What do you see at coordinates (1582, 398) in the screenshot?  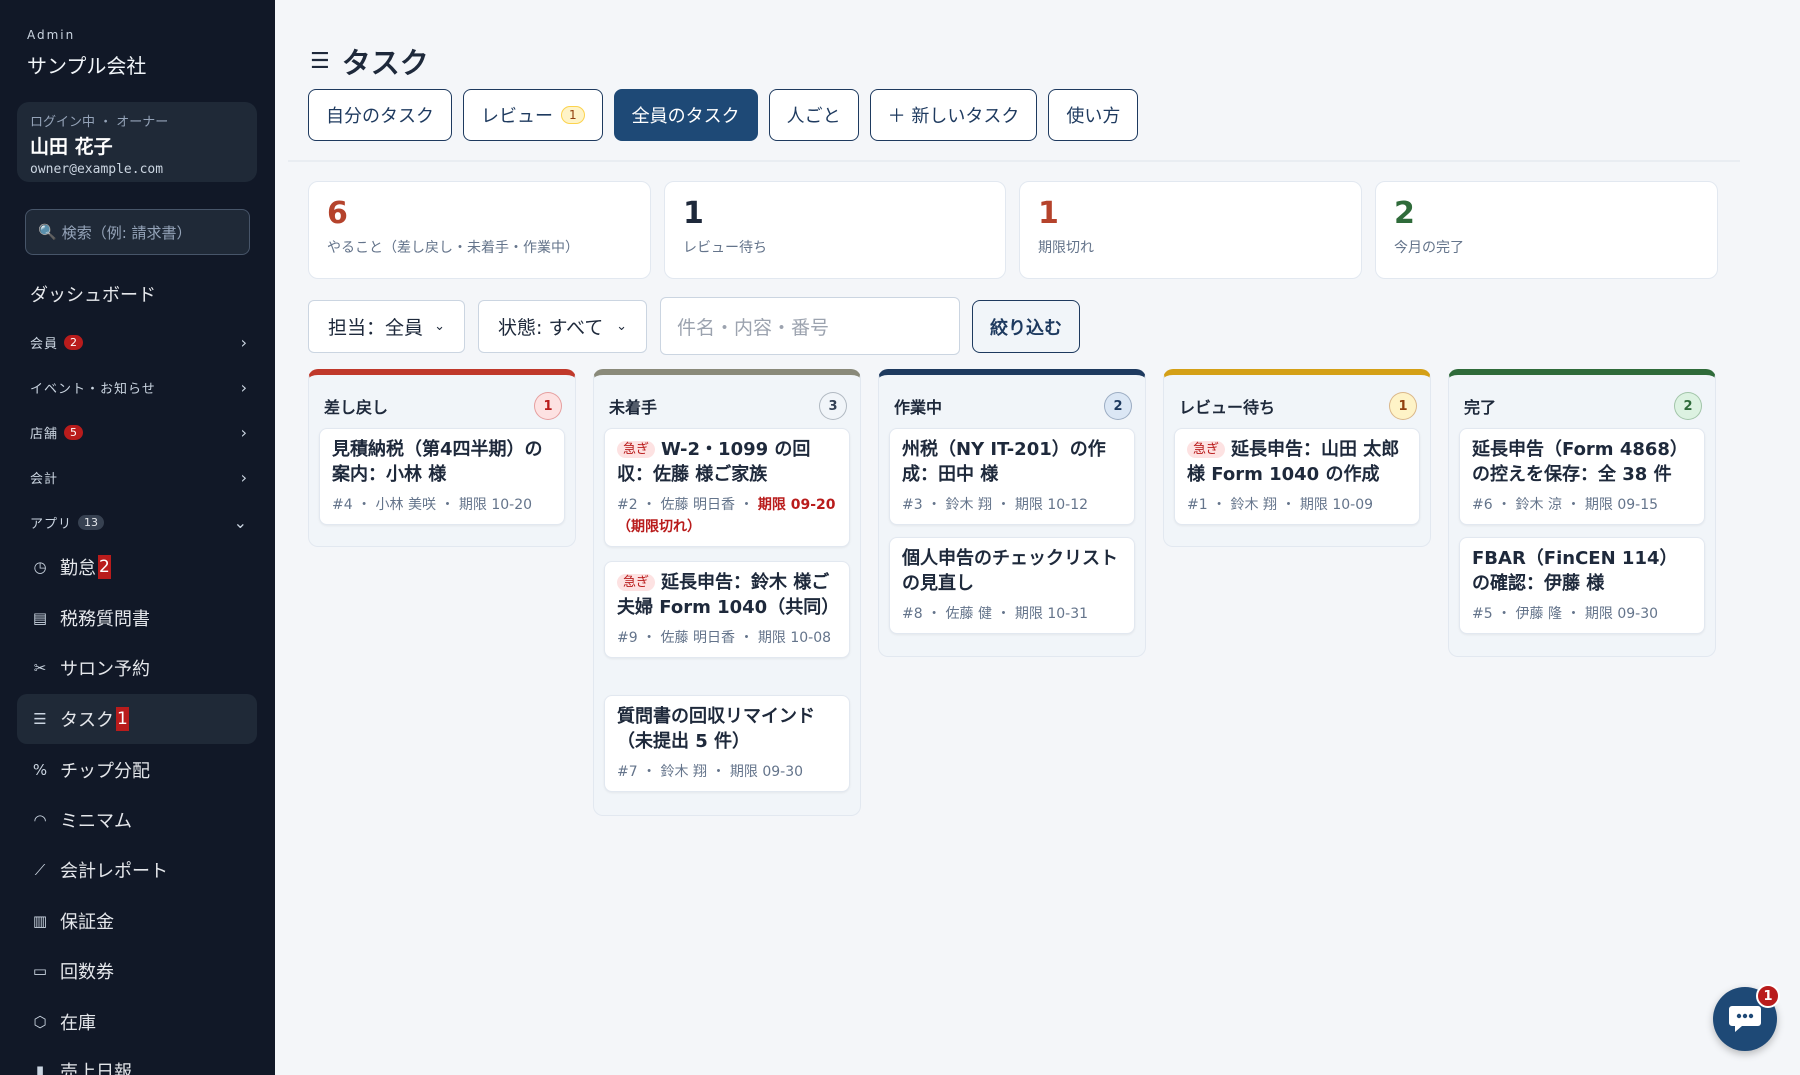 I see `column-header: 完了 2` at bounding box center [1582, 398].